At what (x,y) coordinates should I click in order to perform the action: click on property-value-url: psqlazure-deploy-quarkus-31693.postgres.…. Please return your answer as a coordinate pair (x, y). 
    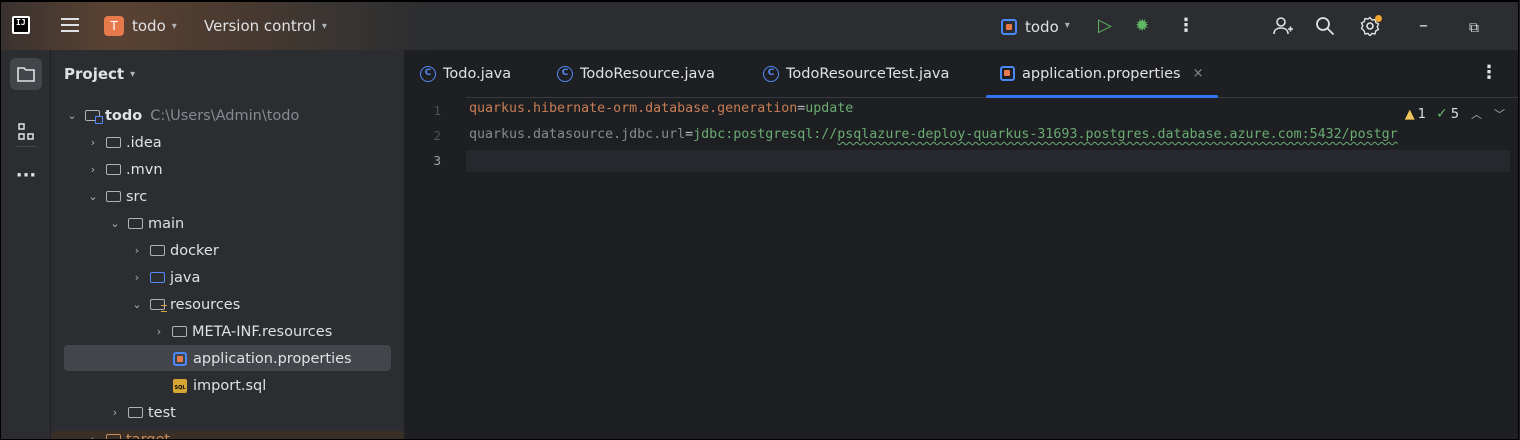
    Looking at the image, I should click on (1117, 134).